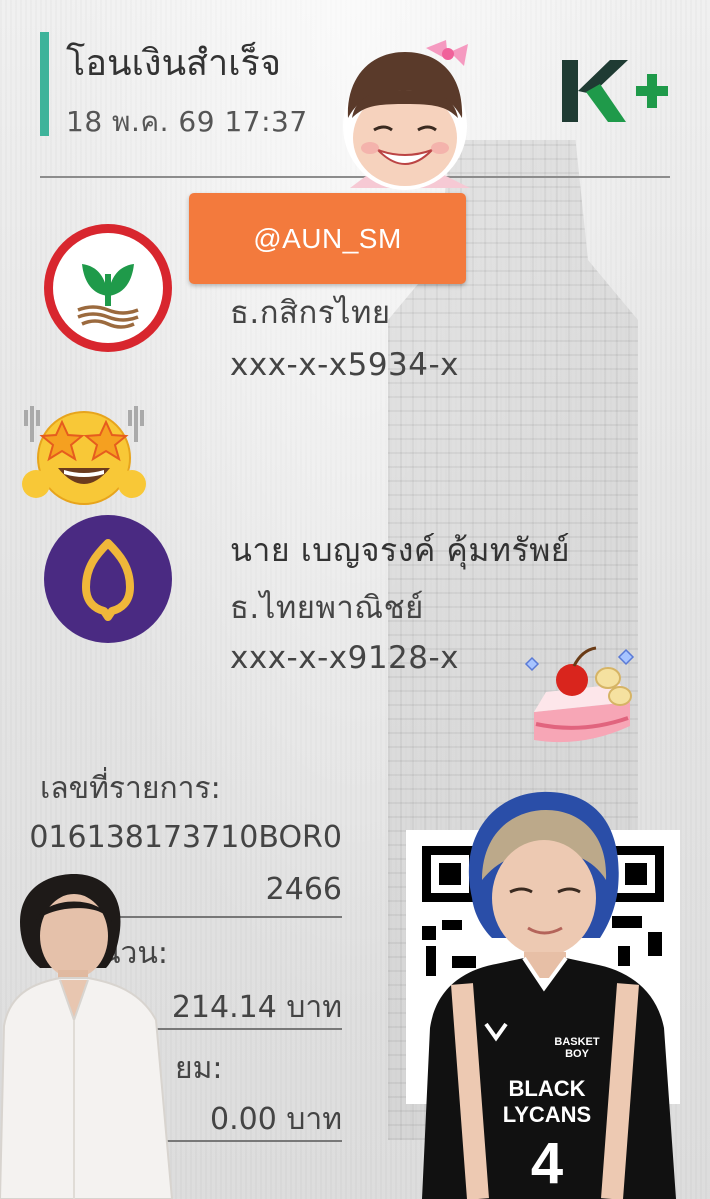 This screenshot has width=710, height=1199. I want to click on jersey-badge: BASKET BOY, so click(577, 1048).